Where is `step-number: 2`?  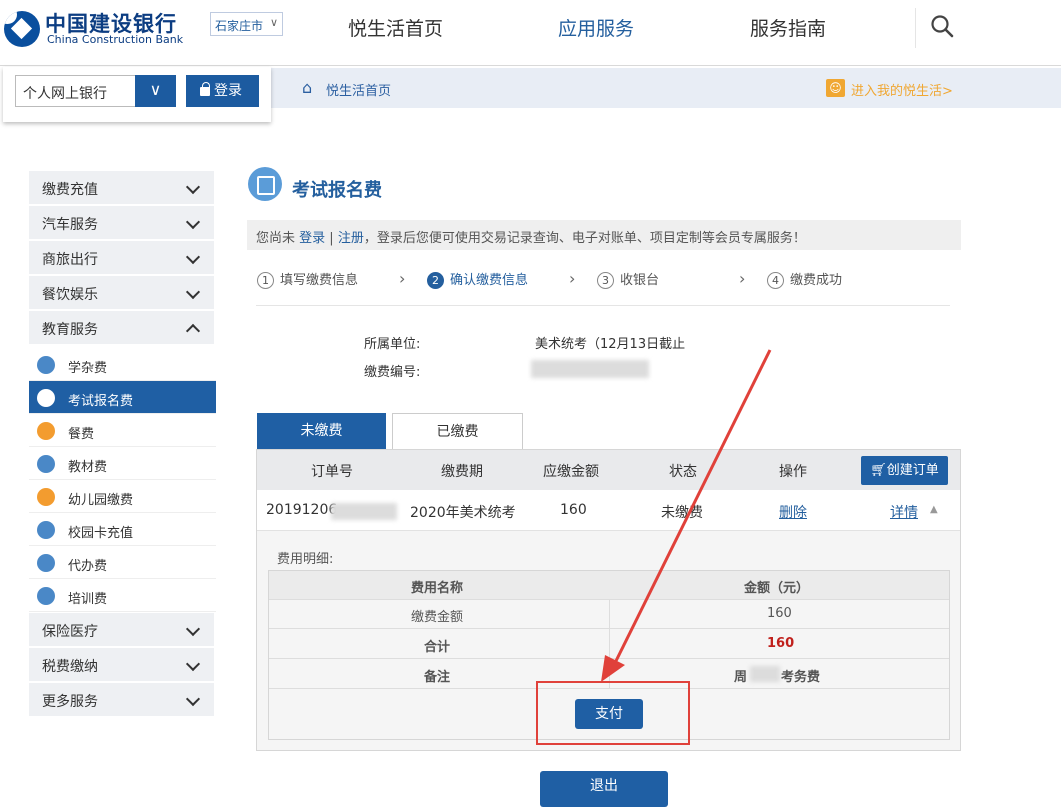 step-number: 2 is located at coordinates (435, 280).